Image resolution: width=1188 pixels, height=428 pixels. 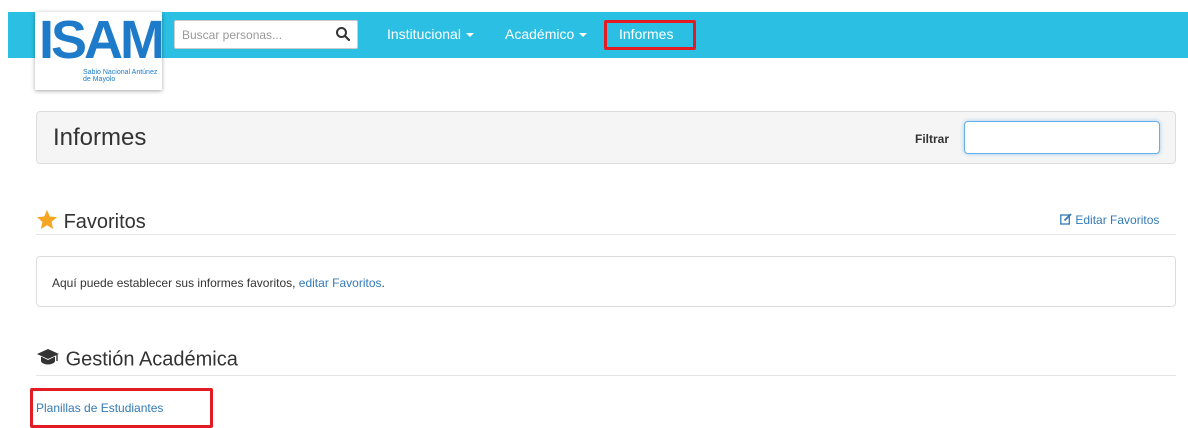 What do you see at coordinates (99, 408) in the screenshot?
I see `report-link-planillas: Planillas de Estudiantes` at bounding box center [99, 408].